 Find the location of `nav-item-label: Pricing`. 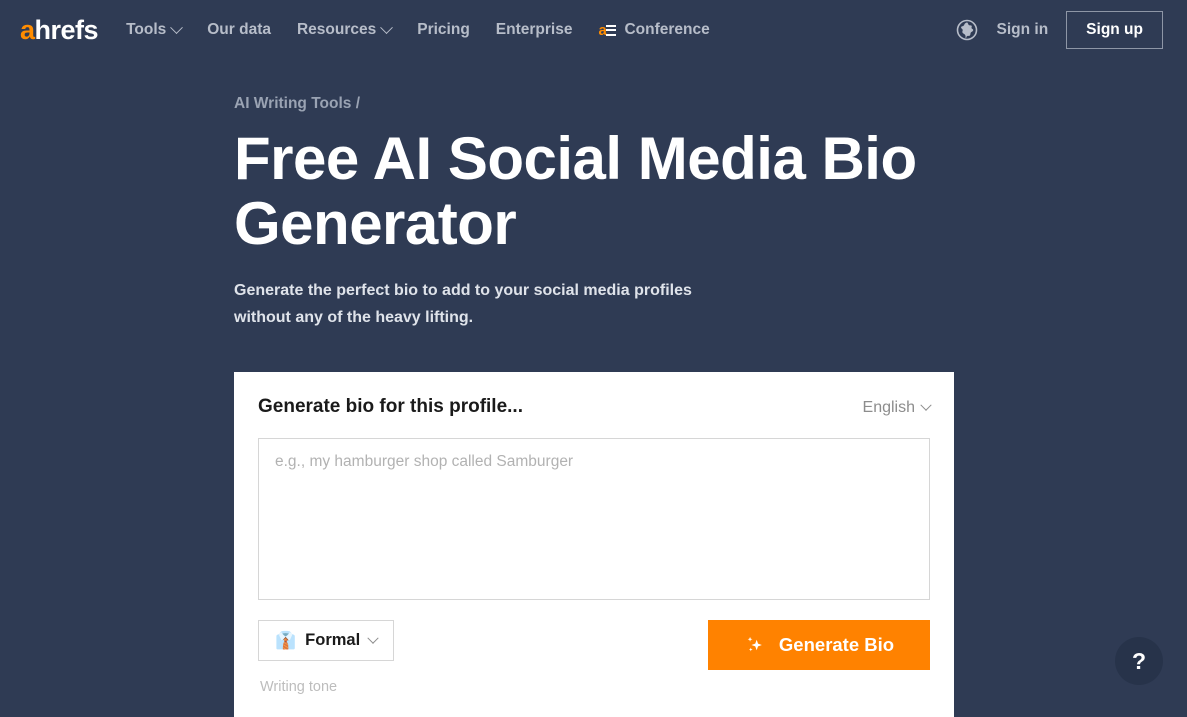

nav-item-label: Pricing is located at coordinates (443, 29).